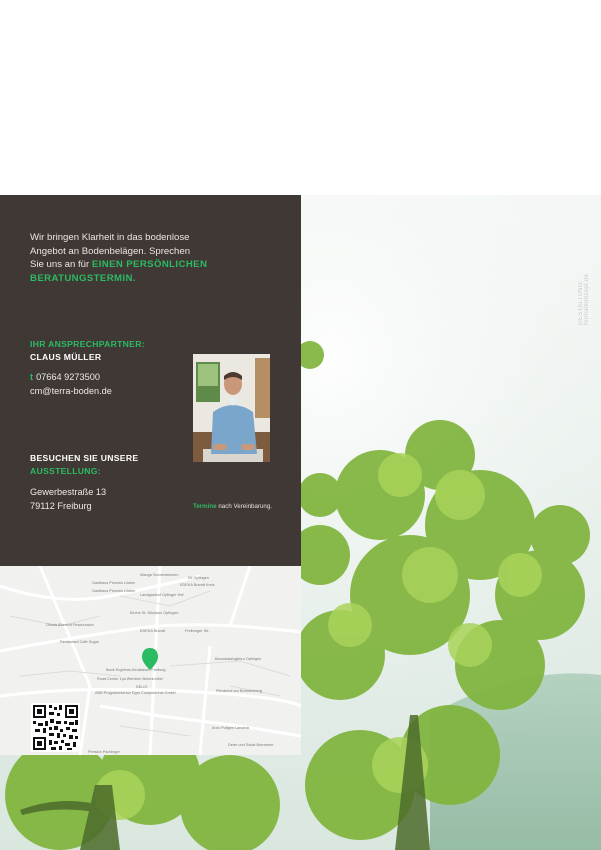 The height and width of the screenshot is (850, 601). What do you see at coordinates (84, 458) in the screenshot?
I see `visit-heading-1: BESUCHEN SIE UNSERE` at bounding box center [84, 458].